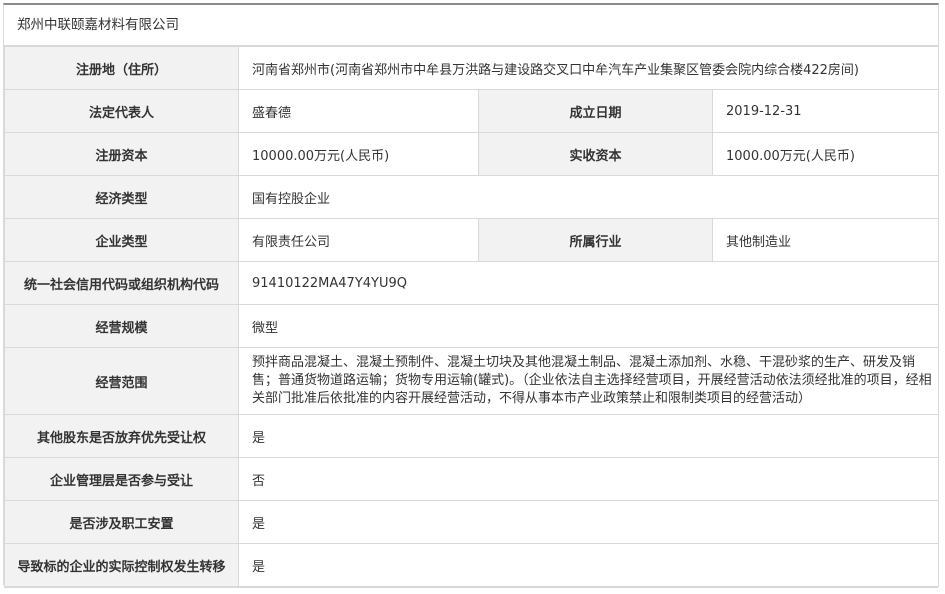  I want to click on legal-rep-label: 法定代表人, so click(121, 111).